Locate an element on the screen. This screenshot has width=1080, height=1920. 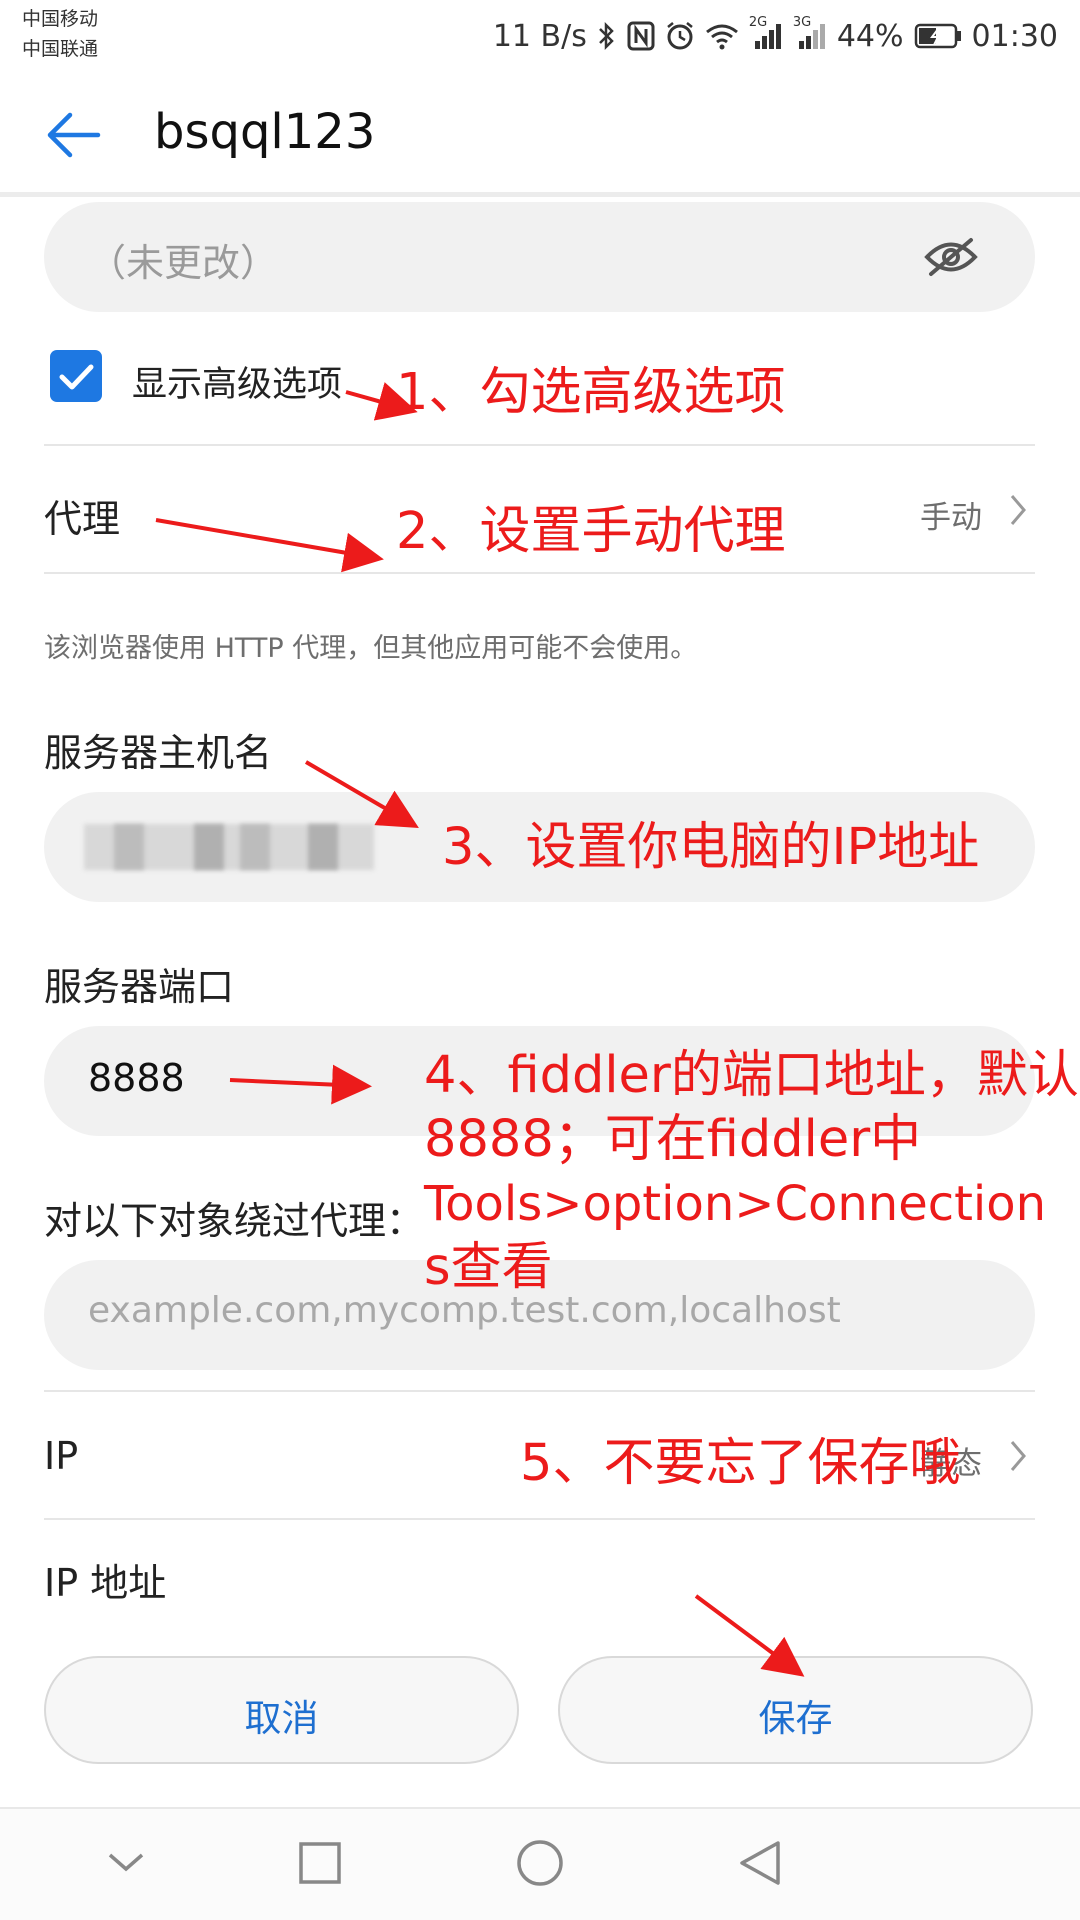
checkmark-icon is located at coordinates (76, 377).